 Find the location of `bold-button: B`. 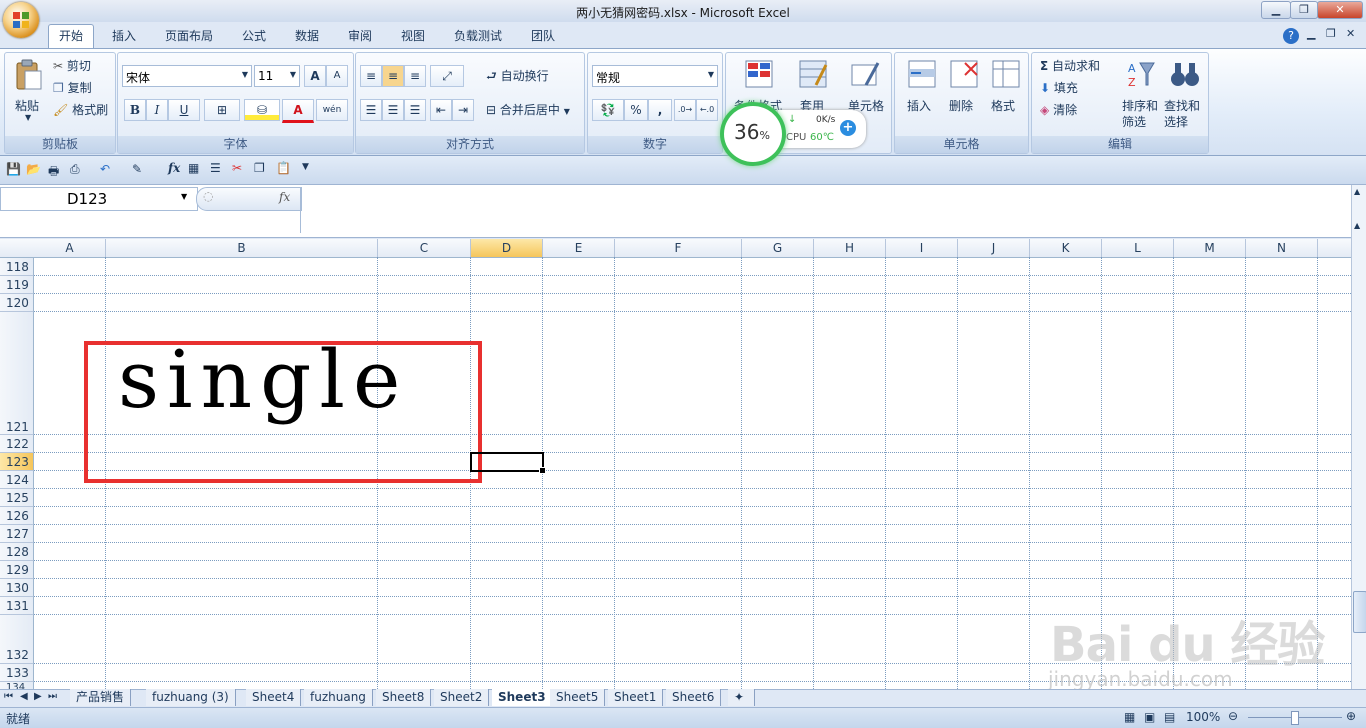

bold-button: B is located at coordinates (135, 110).